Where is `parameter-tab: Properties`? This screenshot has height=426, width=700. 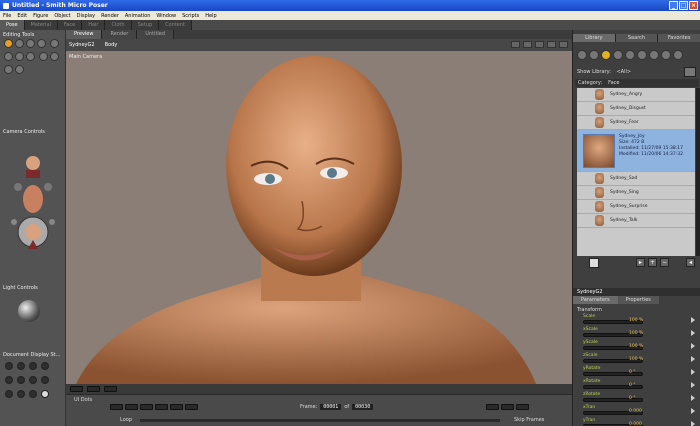
parameter-tab: Properties is located at coordinates (638, 300).